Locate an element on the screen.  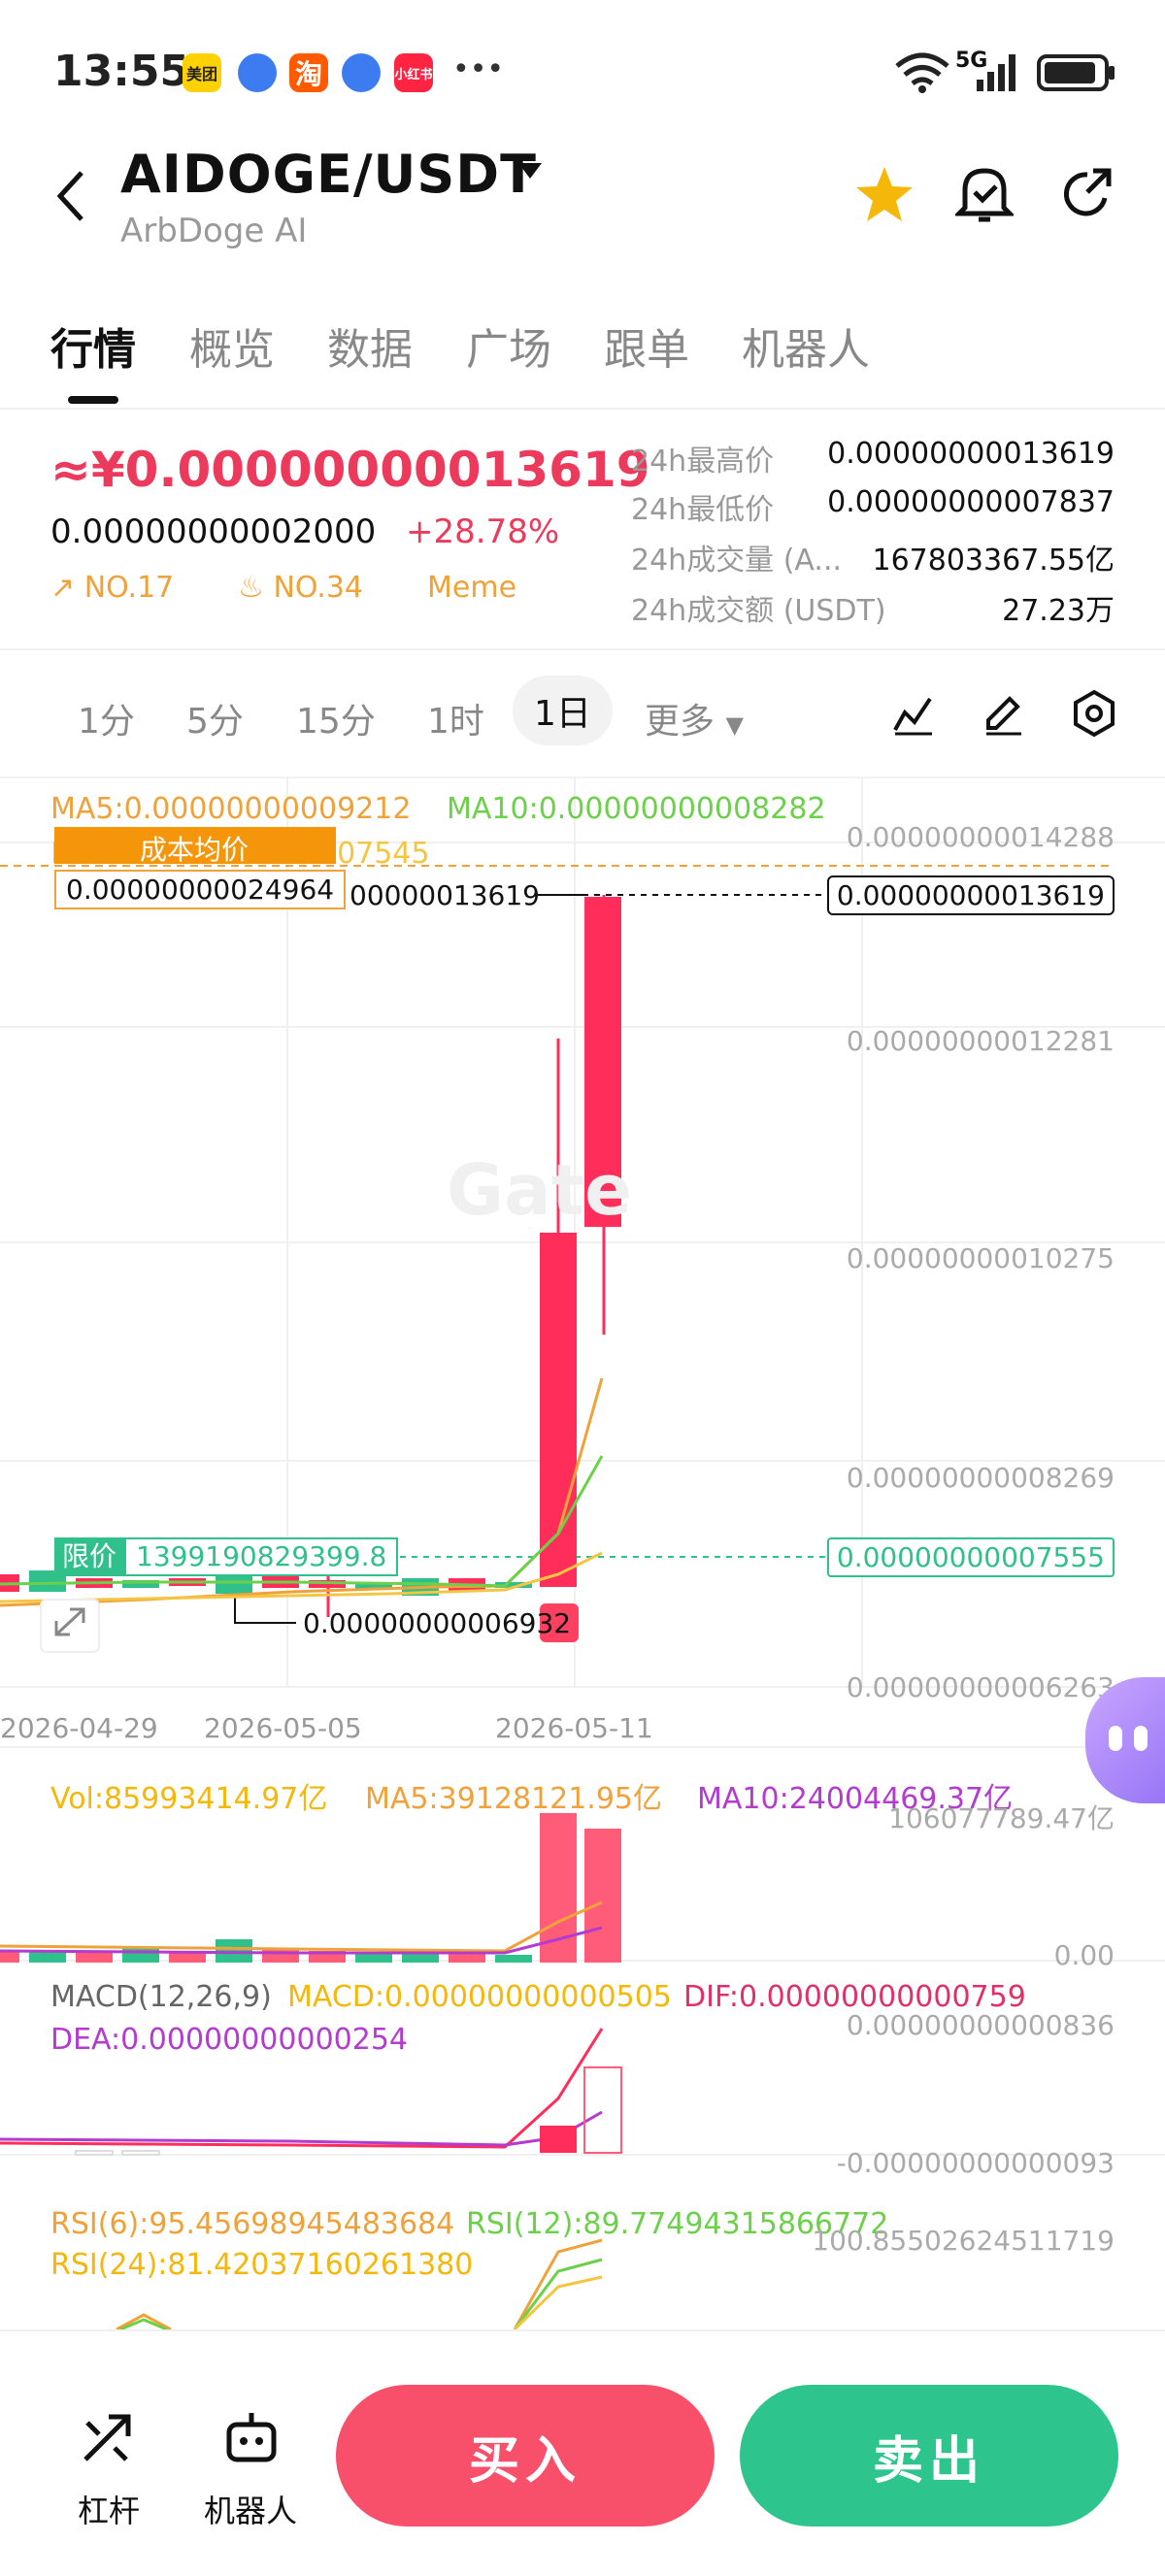
favorite-star-icon is located at coordinates (884, 194).